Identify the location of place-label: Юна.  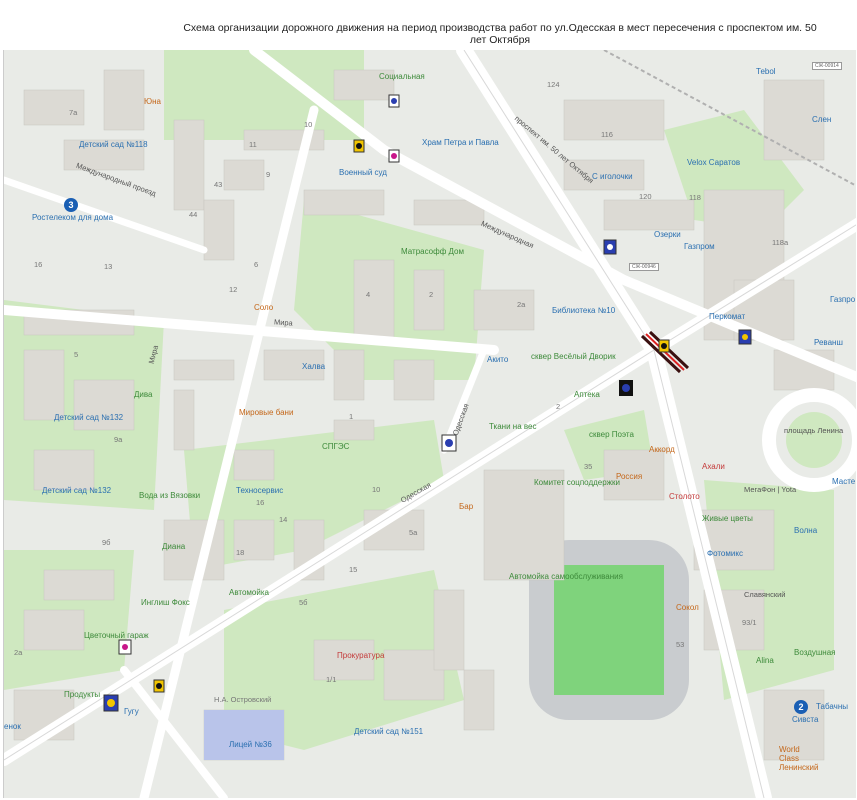
(152, 101).